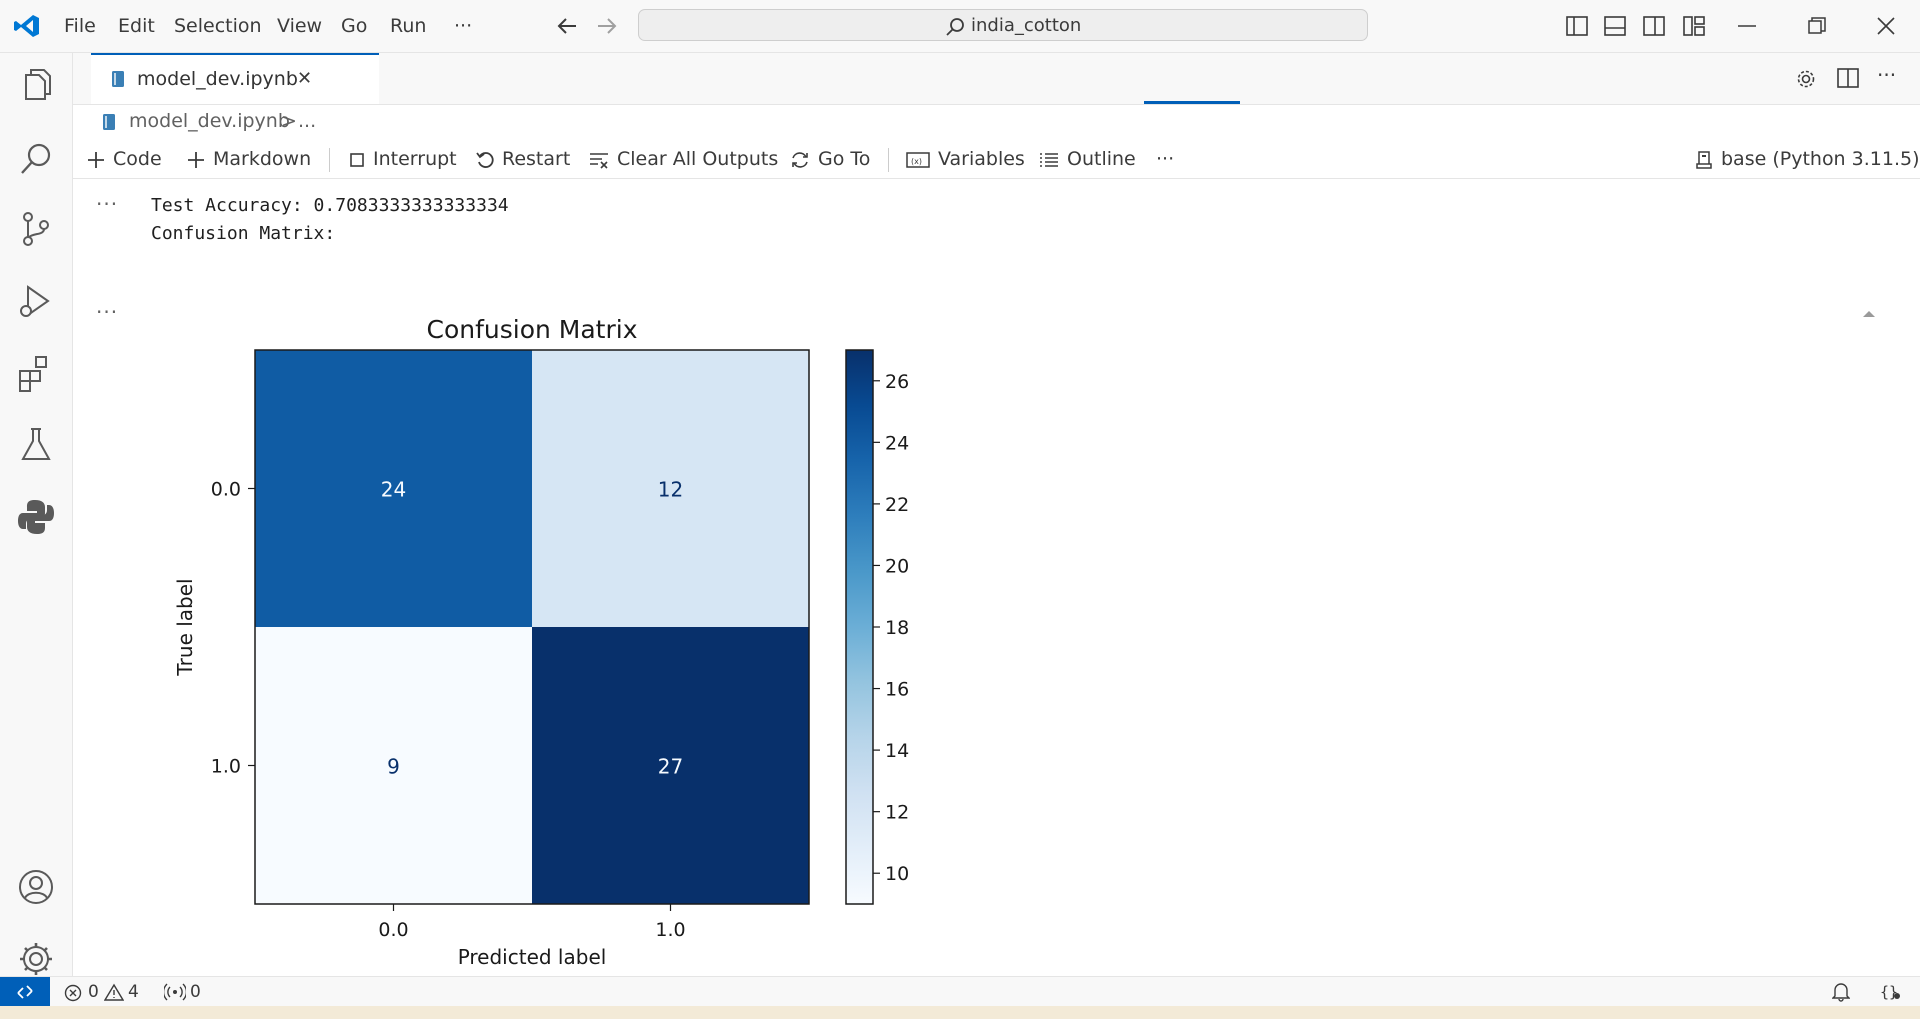 This screenshot has height=1019, width=1920. I want to click on activity-bar, so click(36, 514).